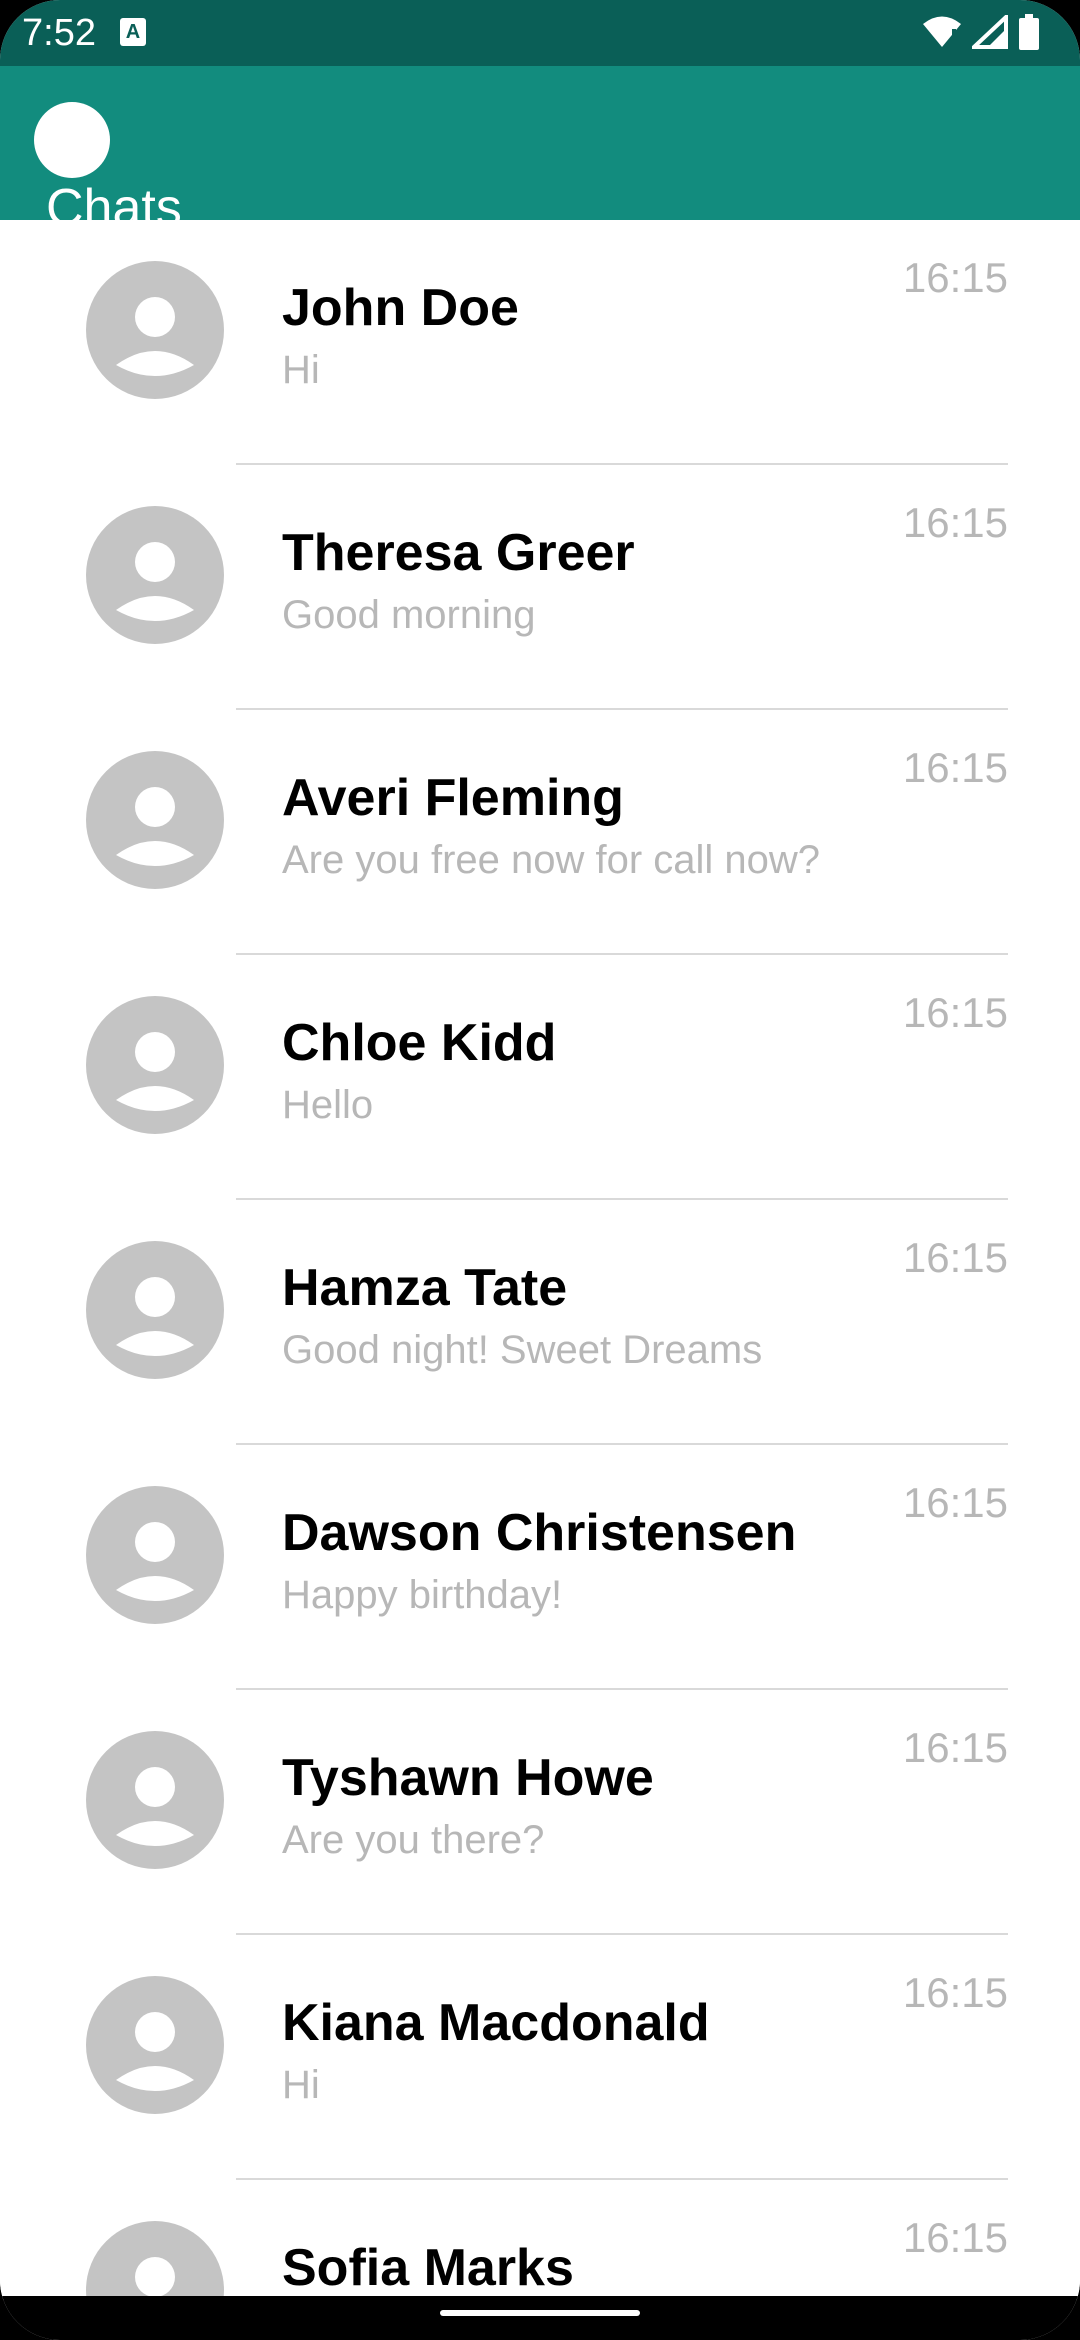  I want to click on chat-list-item: Tyshawn Howe Are you there? 16:15, so click(540, 1812).